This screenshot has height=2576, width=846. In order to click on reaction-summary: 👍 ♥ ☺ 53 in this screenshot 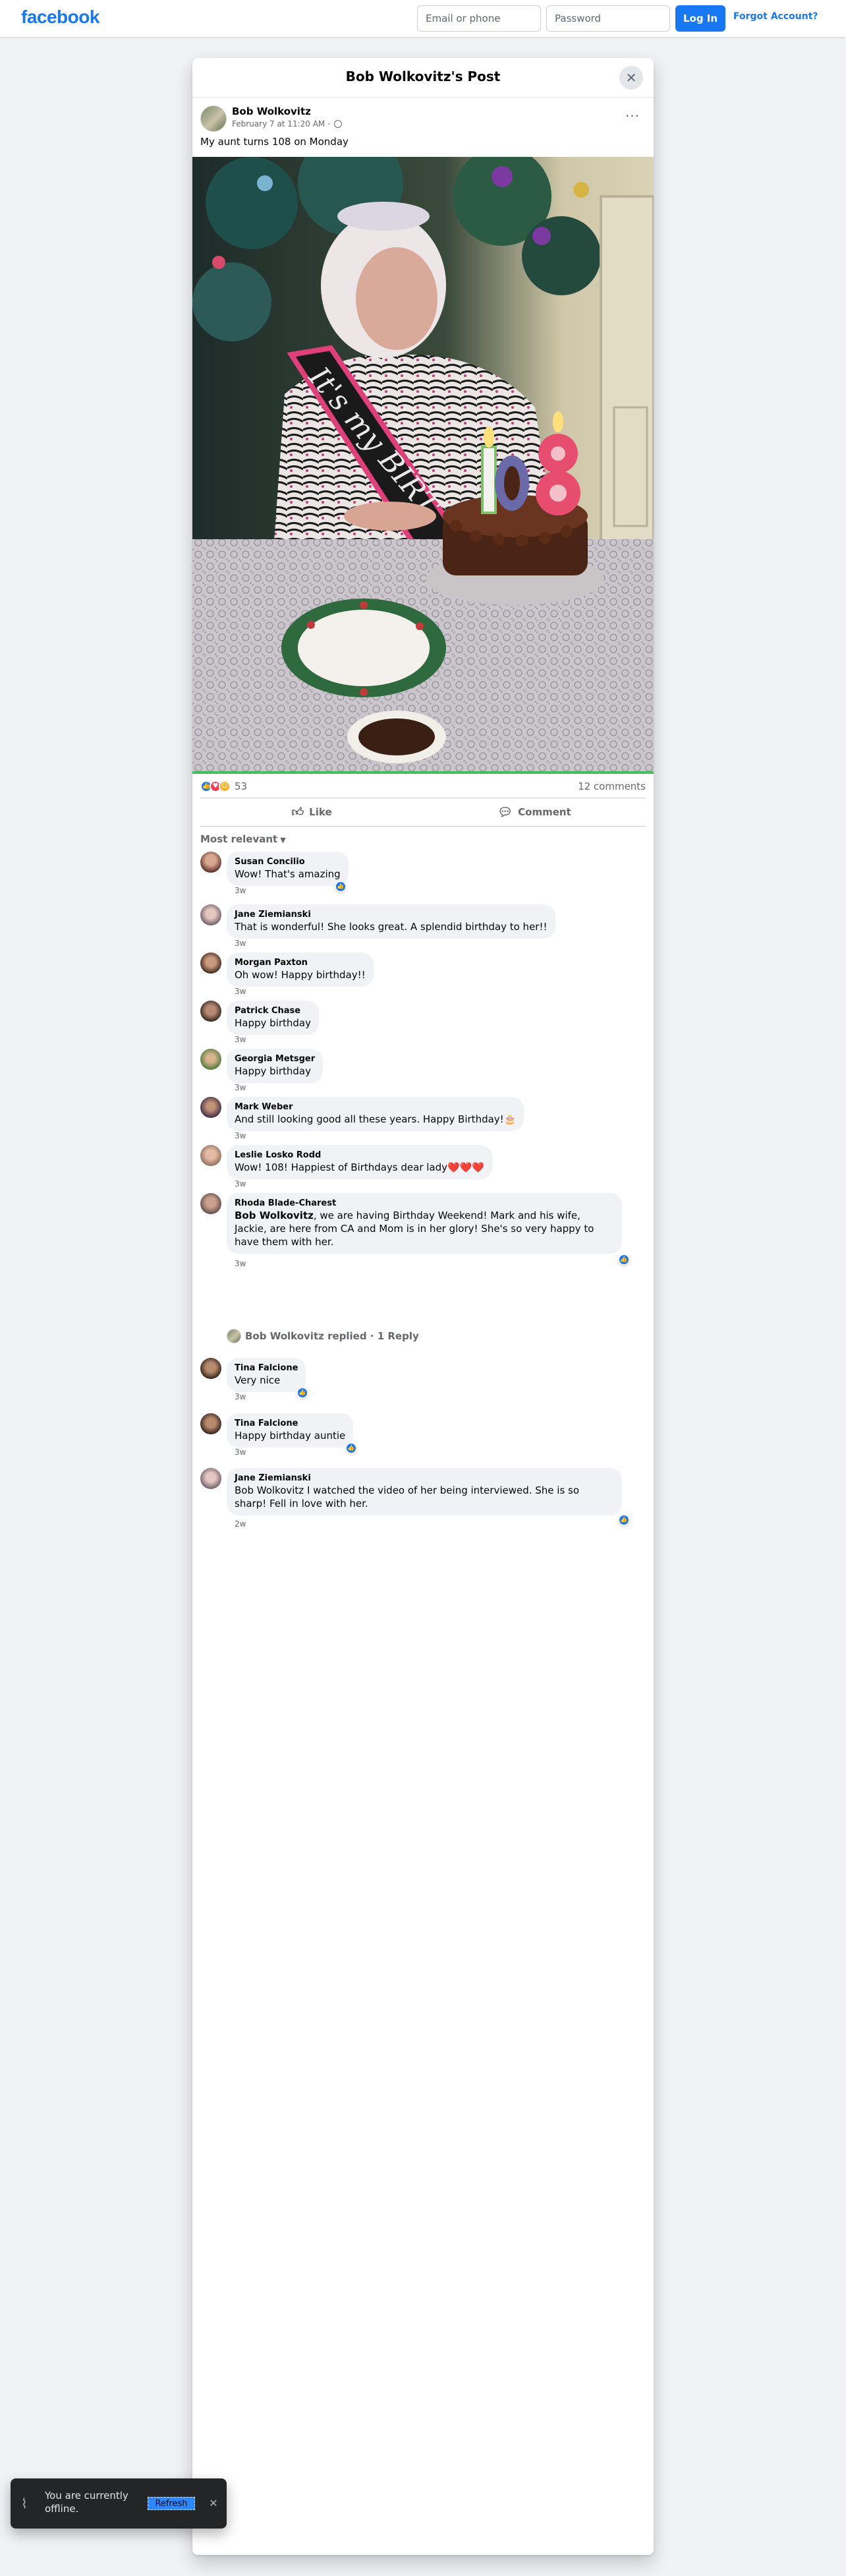, I will do `click(223, 786)`.